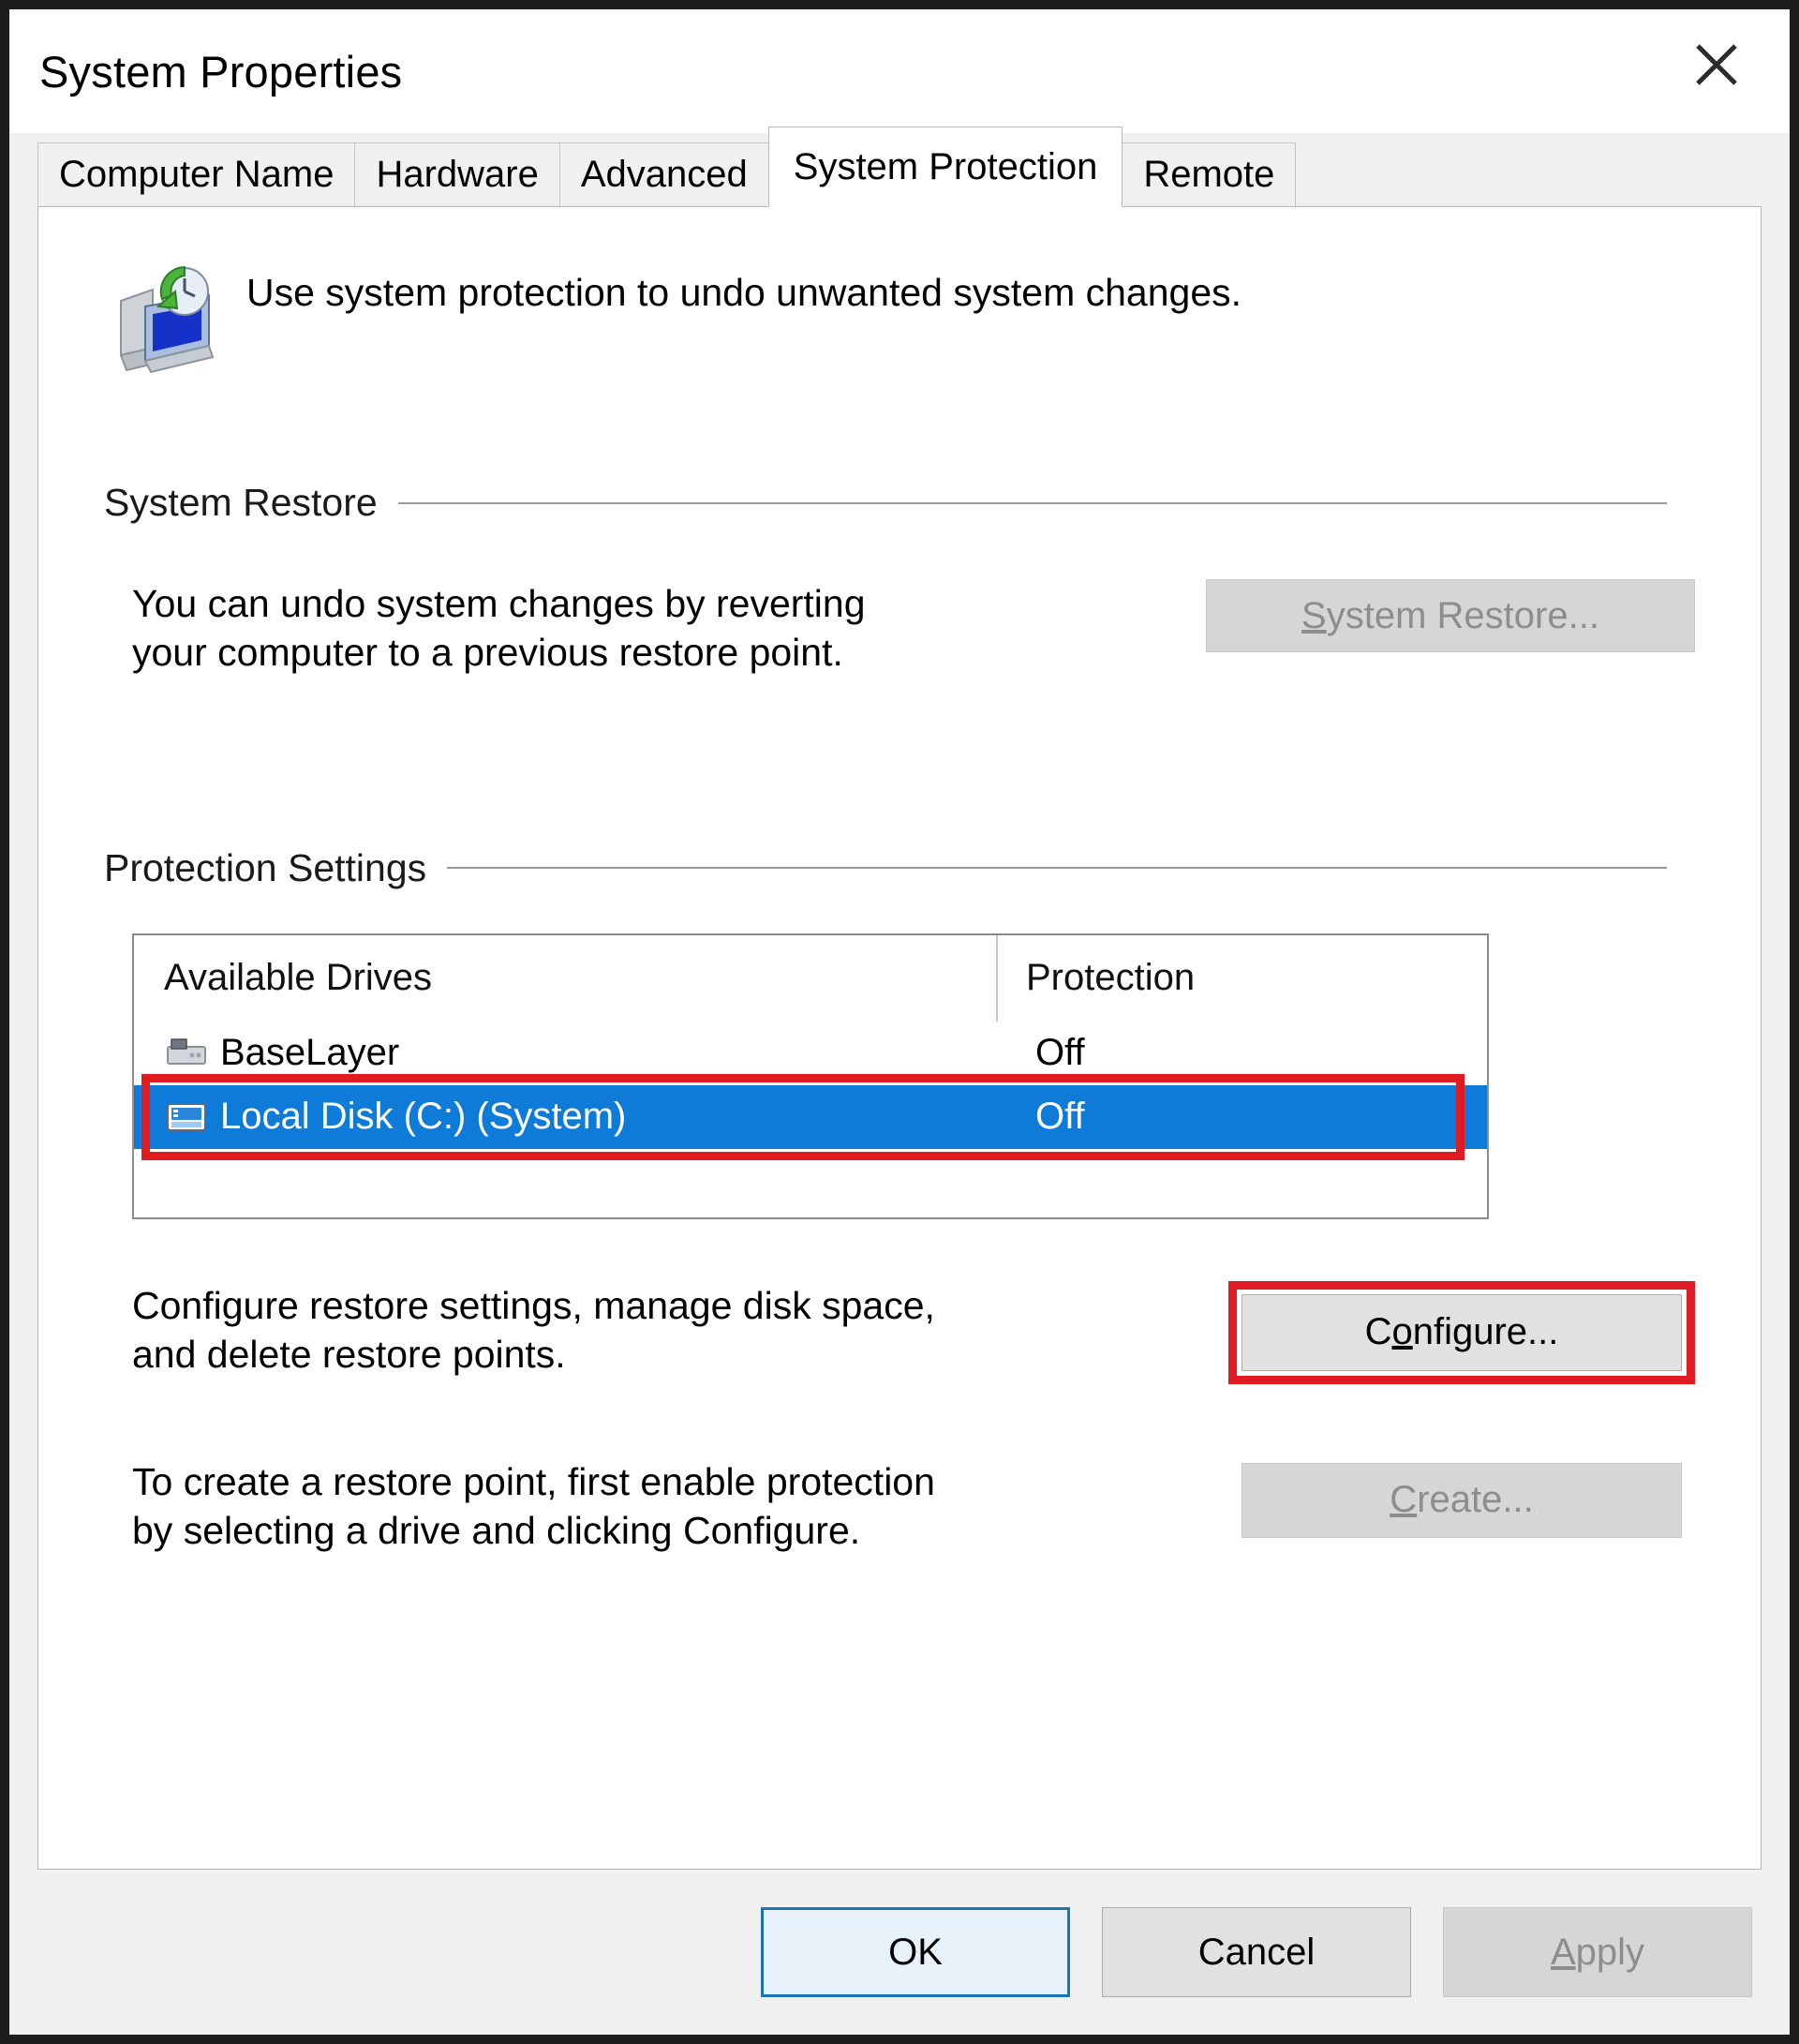 The height and width of the screenshot is (2044, 1799). Describe the element at coordinates (565, 978) in the screenshot. I see `column-header-available-drives: Available Drives` at that location.